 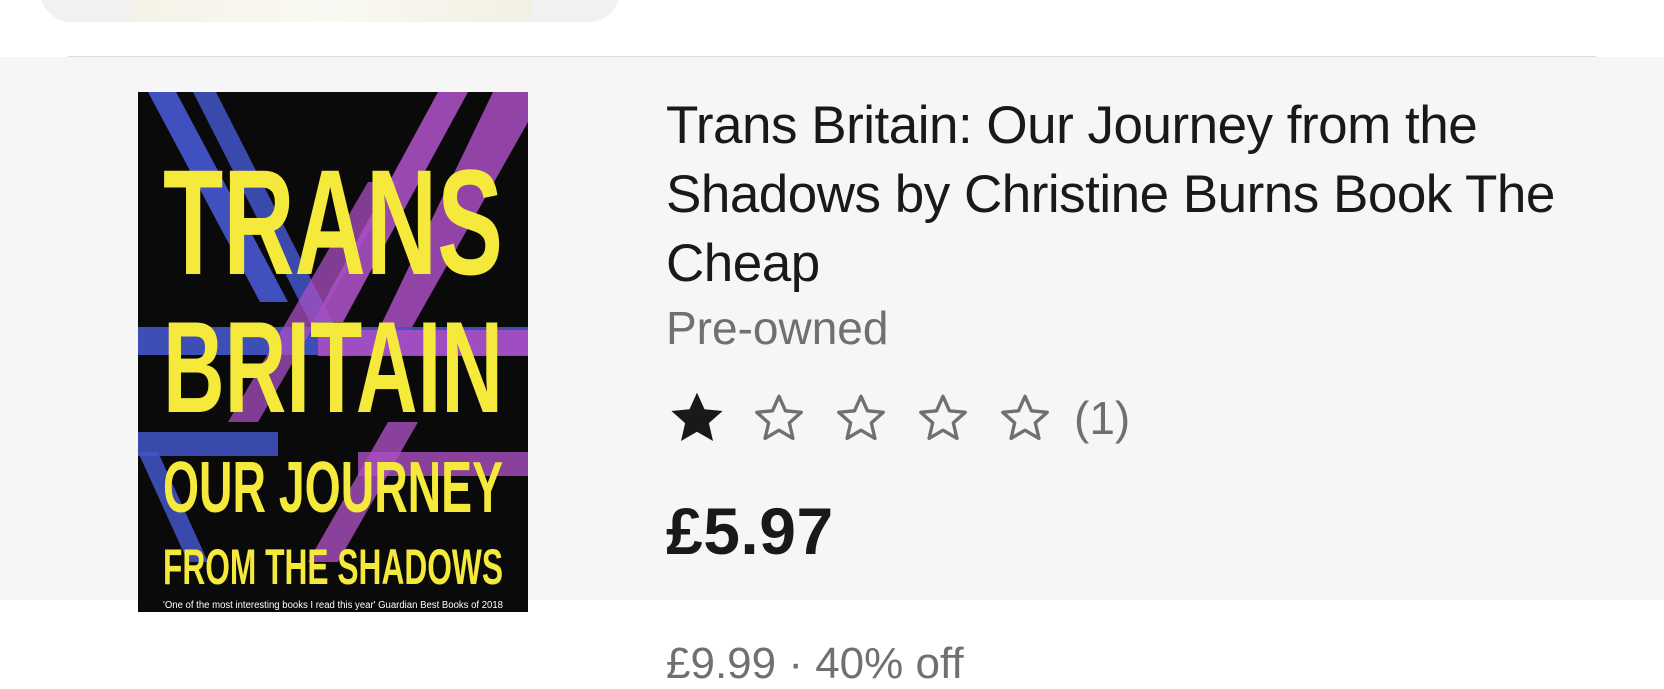 What do you see at coordinates (333, 567) in the screenshot?
I see `cover-subtitle-line2: FROM THE SHADOWS` at bounding box center [333, 567].